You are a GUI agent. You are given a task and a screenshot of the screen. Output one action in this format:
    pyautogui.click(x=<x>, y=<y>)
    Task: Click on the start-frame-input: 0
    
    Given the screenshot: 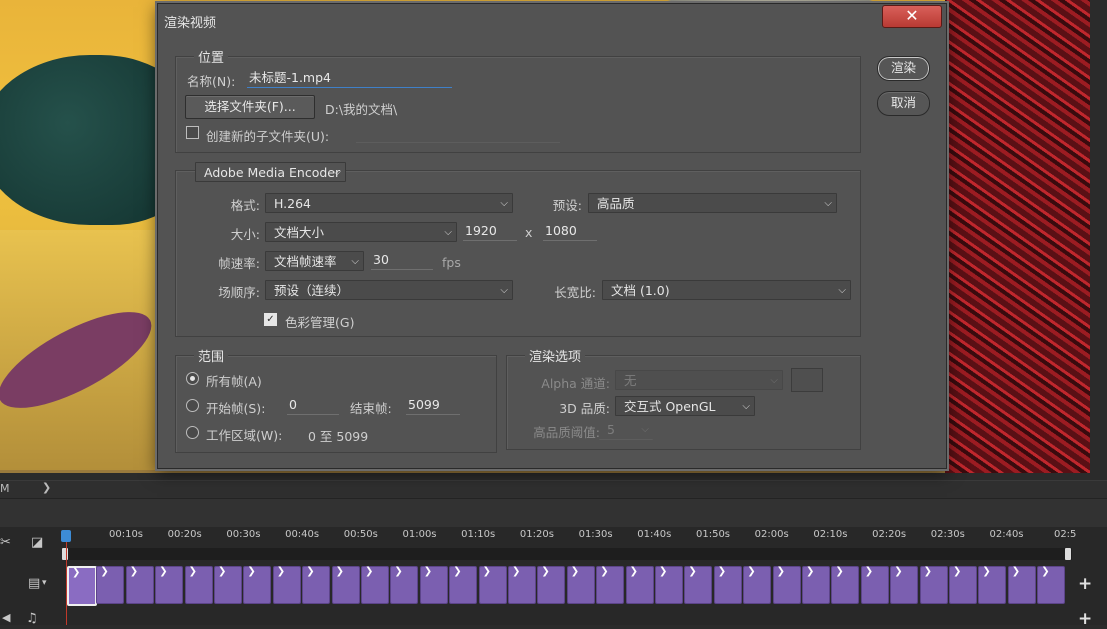 What is the action you would take?
    pyautogui.click(x=313, y=405)
    